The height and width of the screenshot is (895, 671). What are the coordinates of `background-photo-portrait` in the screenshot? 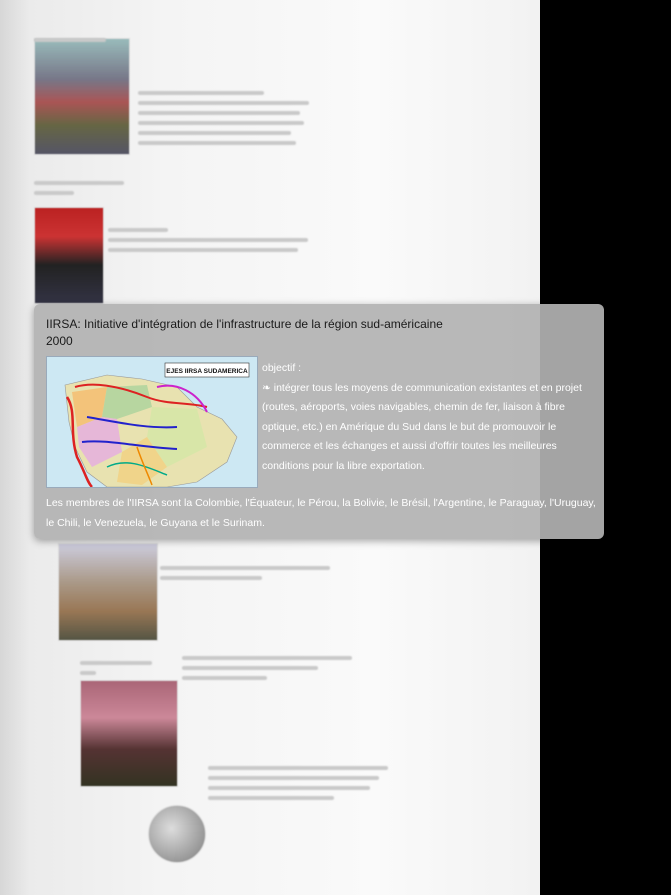 It's located at (69, 255).